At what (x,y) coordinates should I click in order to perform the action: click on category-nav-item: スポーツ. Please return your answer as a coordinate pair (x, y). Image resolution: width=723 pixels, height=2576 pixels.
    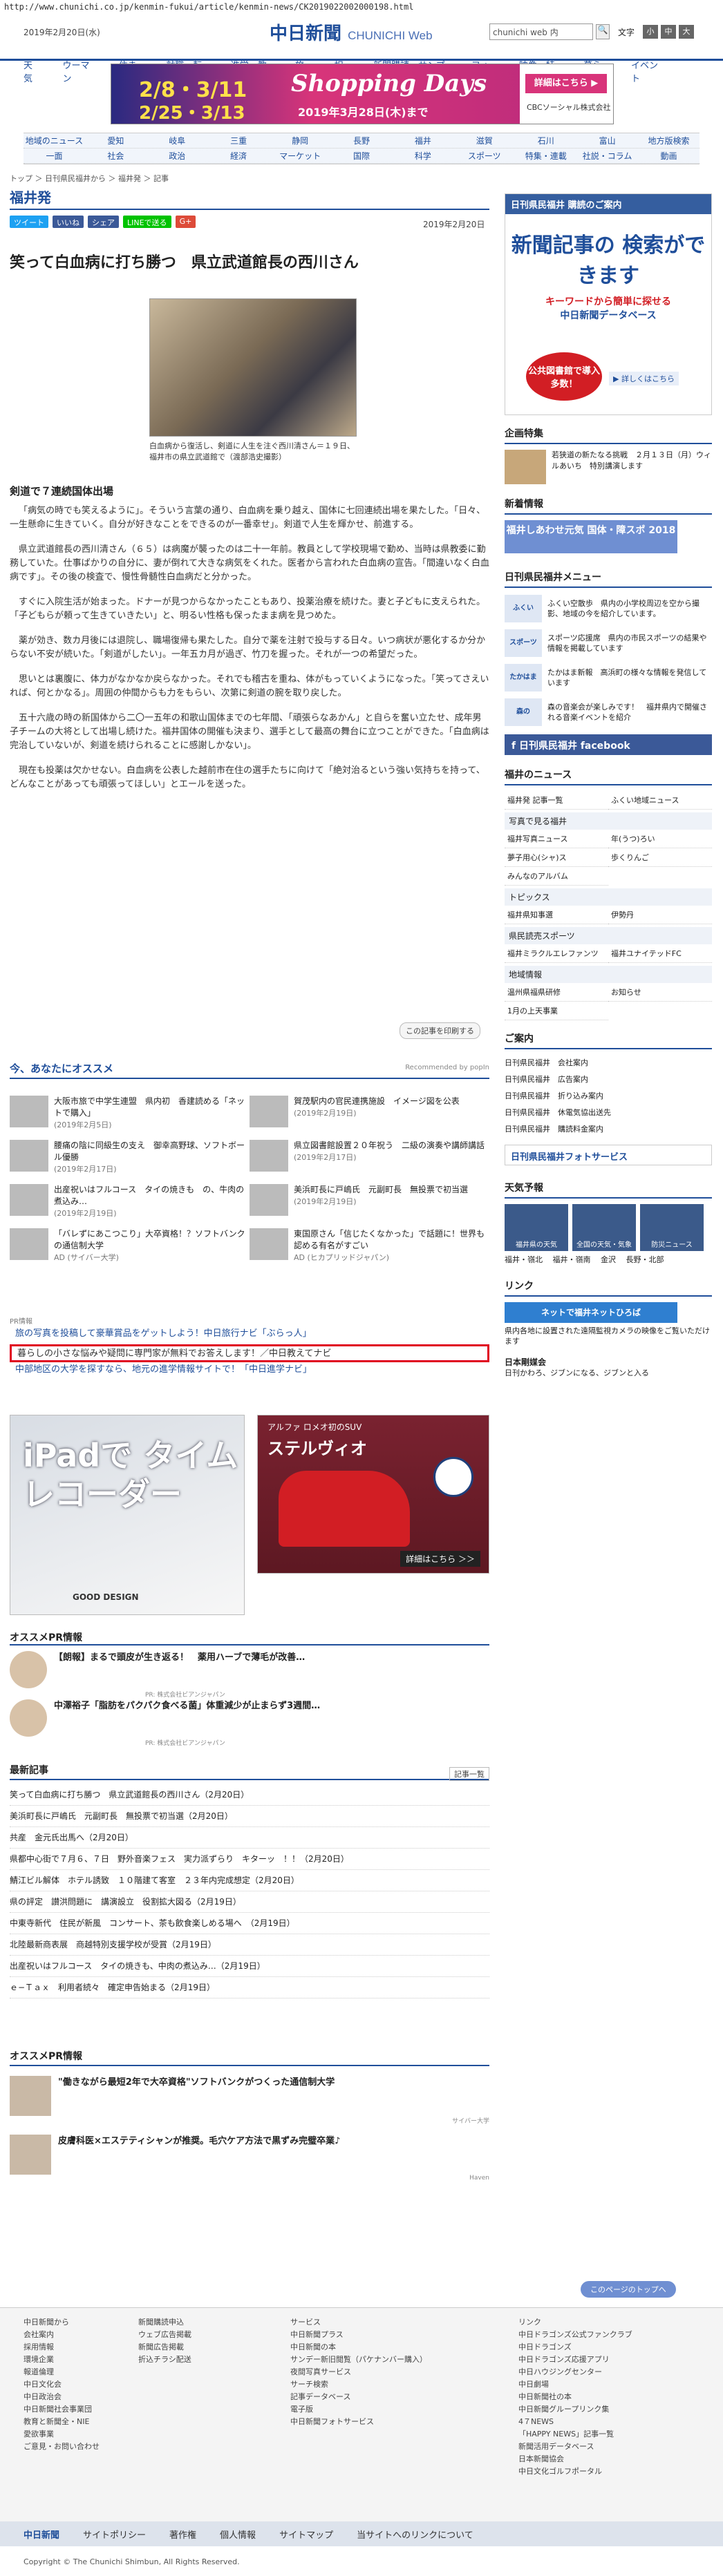
    Looking at the image, I should click on (484, 156).